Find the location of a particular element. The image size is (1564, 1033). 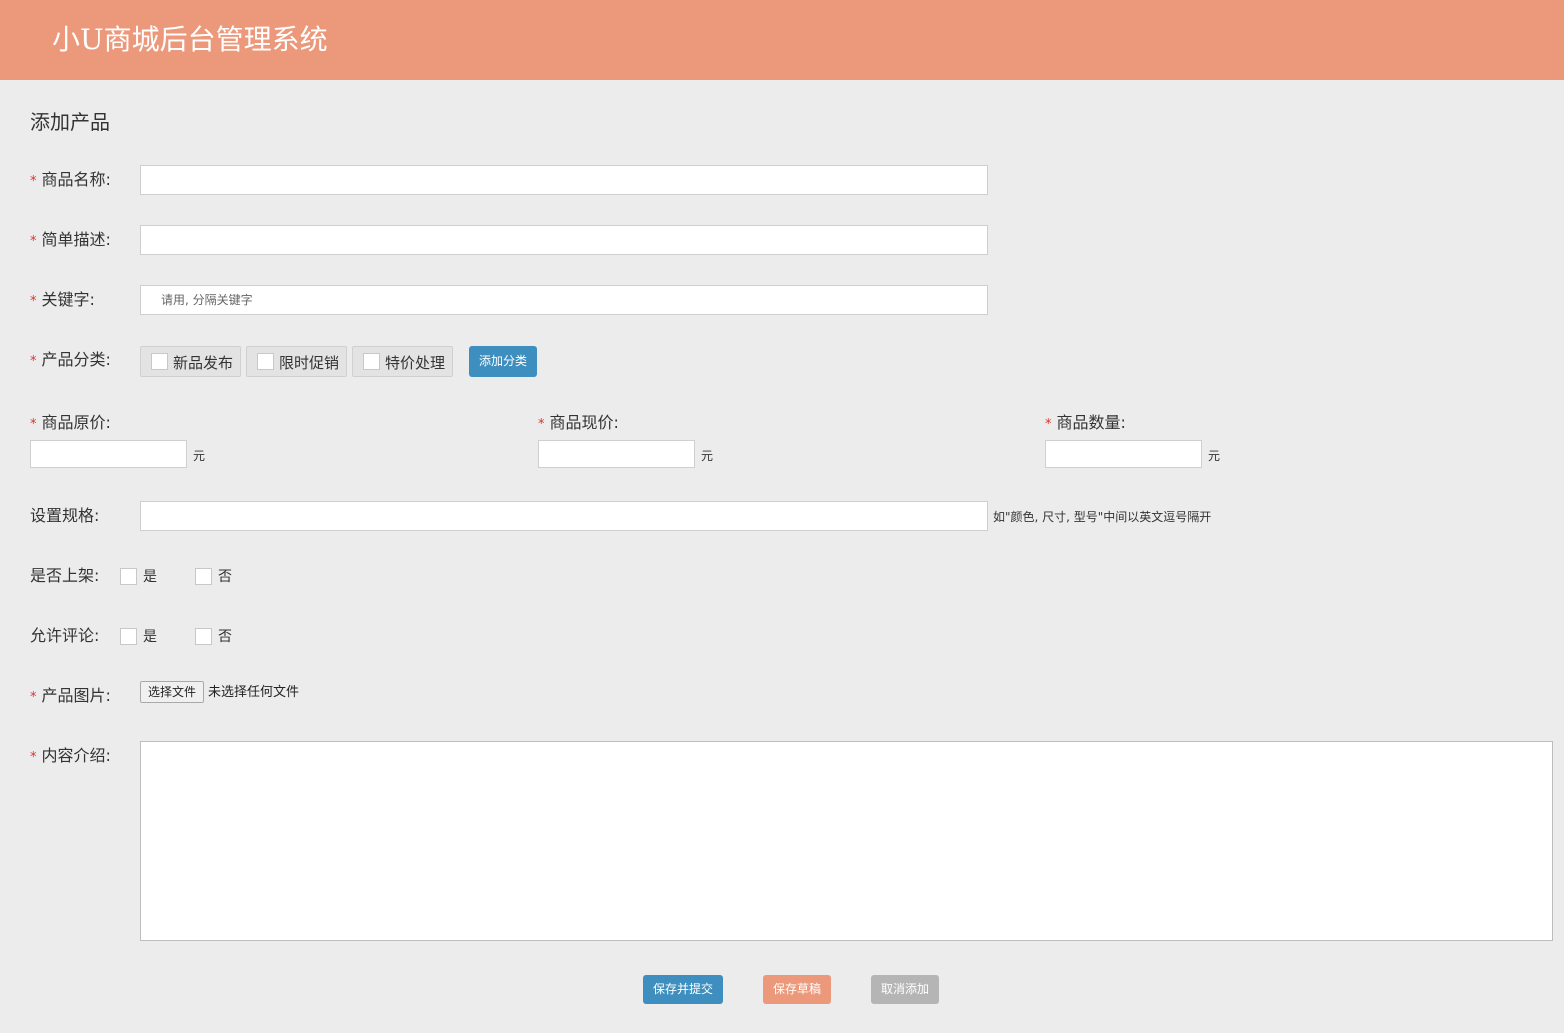

category-option-label: 新品发布 is located at coordinates (203, 363).